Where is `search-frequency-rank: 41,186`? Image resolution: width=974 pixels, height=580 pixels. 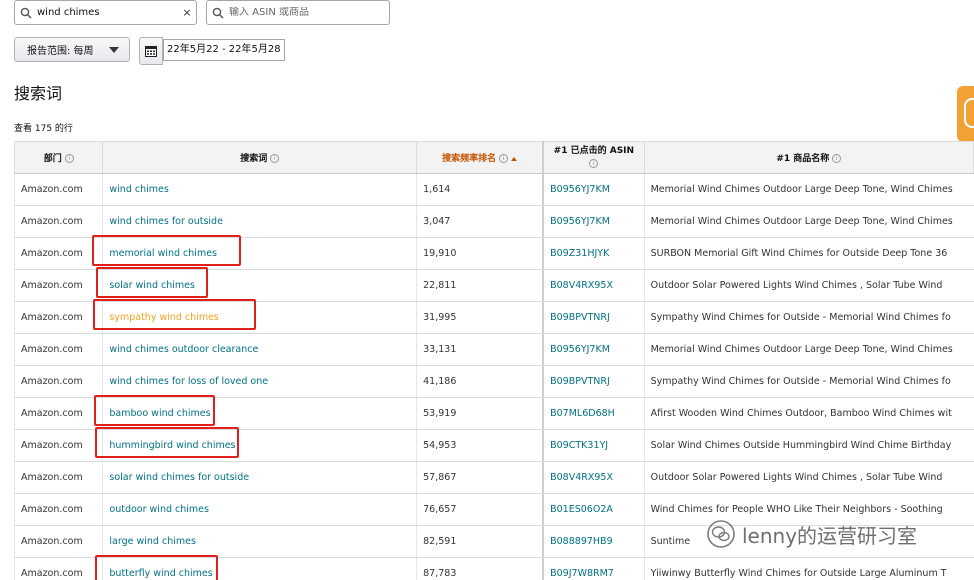
search-frequency-rank: 41,186 is located at coordinates (480, 381).